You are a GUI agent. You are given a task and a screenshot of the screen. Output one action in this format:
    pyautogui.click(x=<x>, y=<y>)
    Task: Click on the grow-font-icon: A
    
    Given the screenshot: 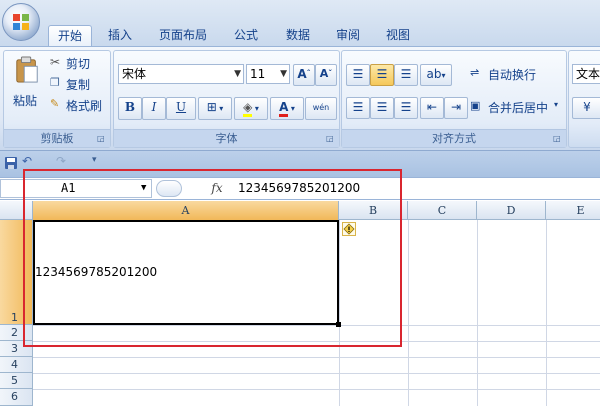 What is the action you would take?
    pyautogui.click(x=302, y=74)
    